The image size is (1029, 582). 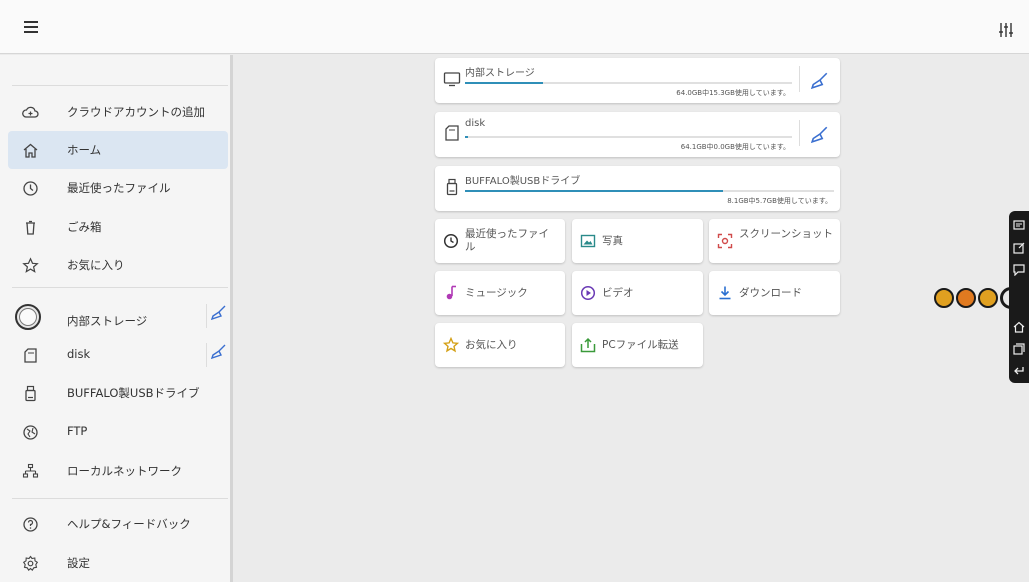 What do you see at coordinates (1019, 270) in the screenshot?
I see `message-icon` at bounding box center [1019, 270].